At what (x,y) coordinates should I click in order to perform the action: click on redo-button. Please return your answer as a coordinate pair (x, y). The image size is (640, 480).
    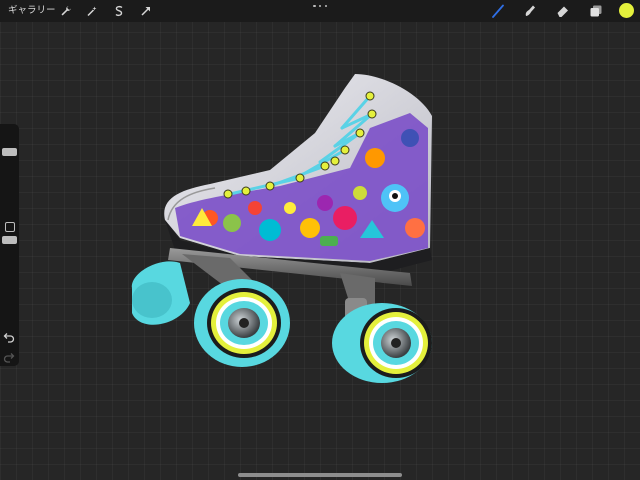
    Looking at the image, I should click on (9, 355).